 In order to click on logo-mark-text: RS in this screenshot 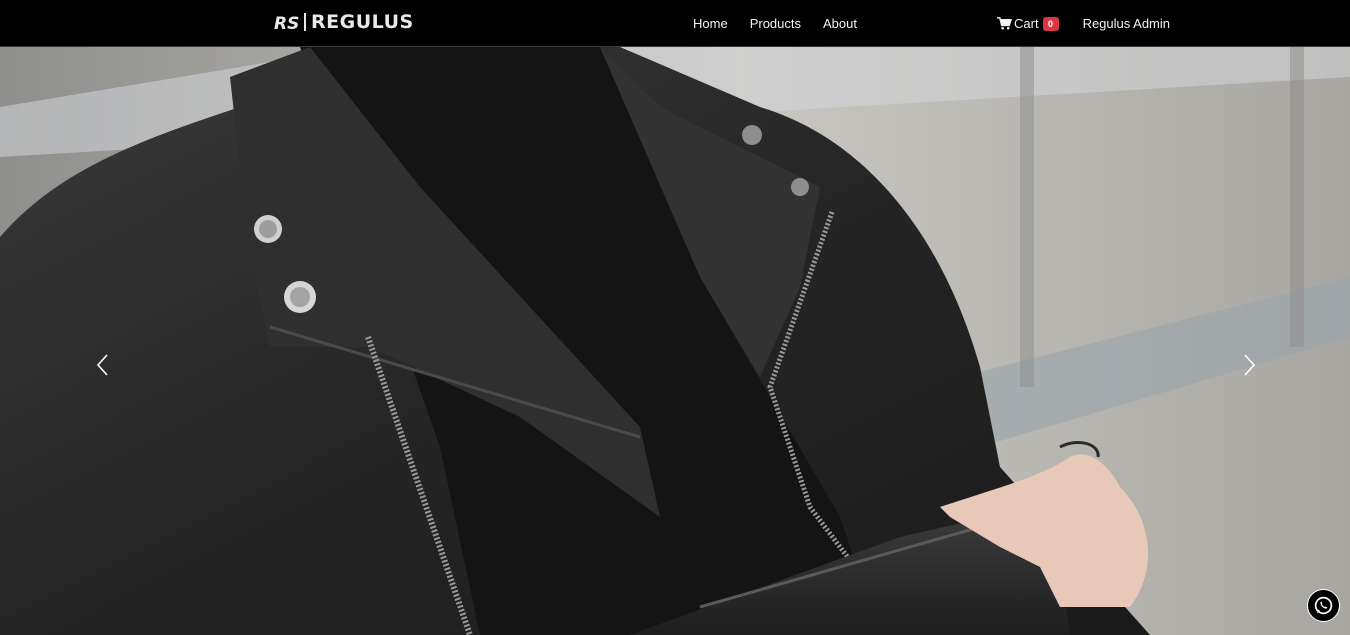, I will do `click(286, 23)`.